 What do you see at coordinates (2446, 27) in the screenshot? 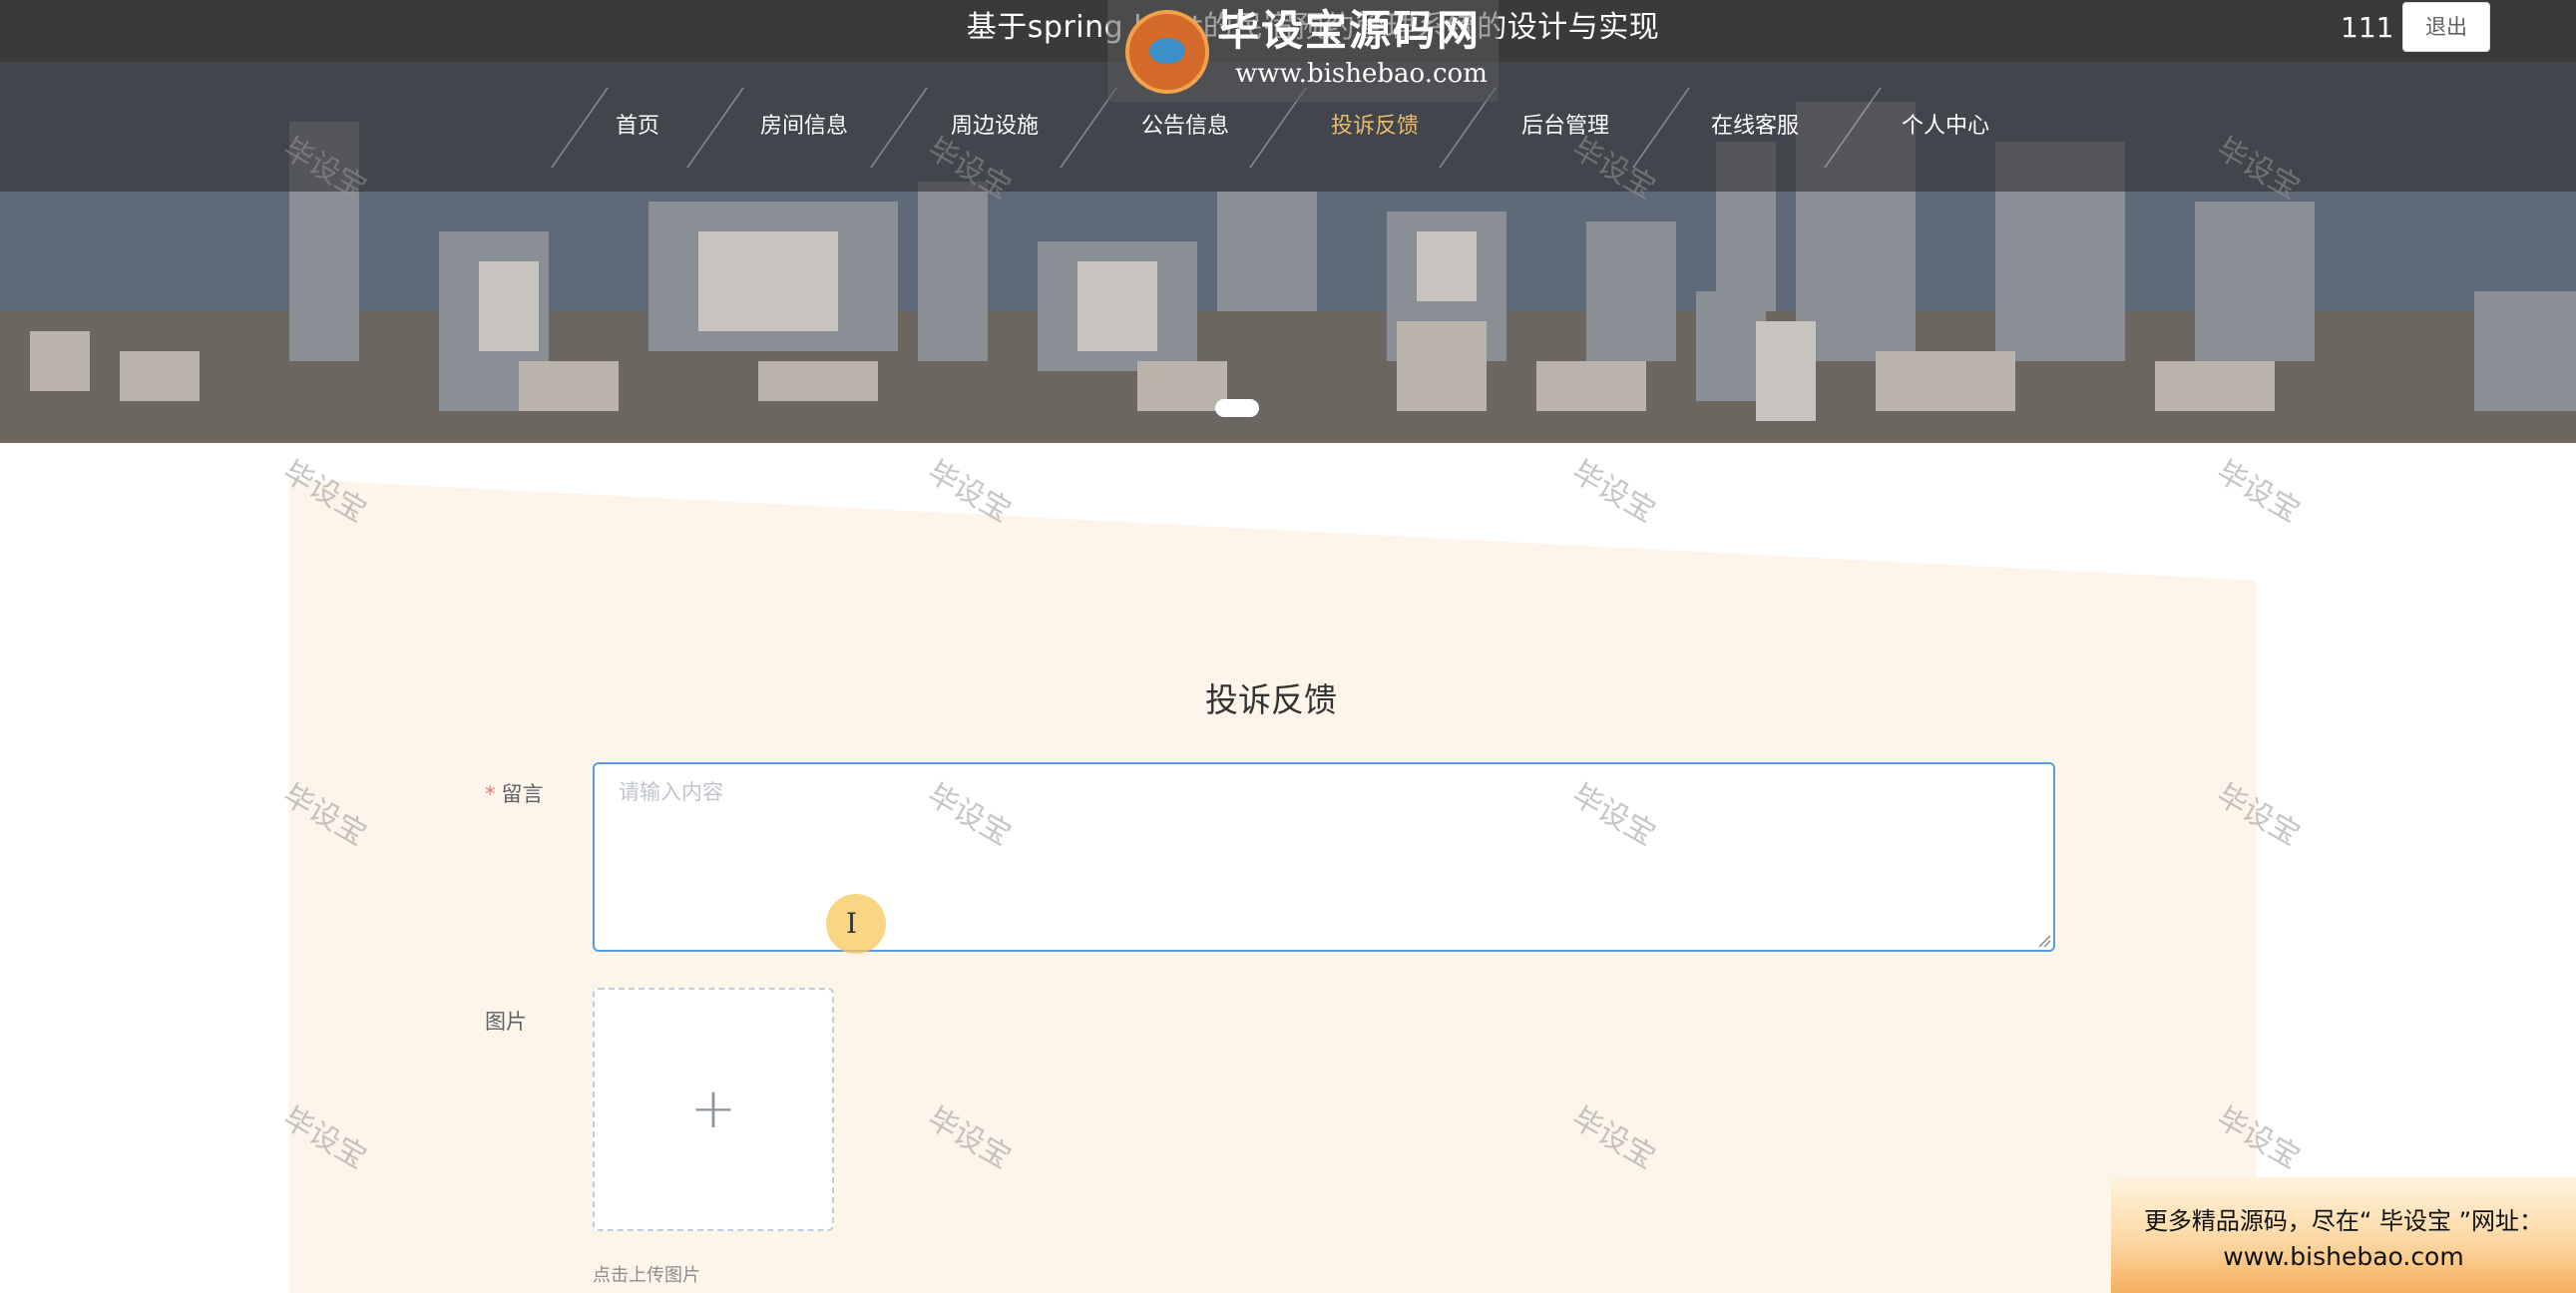
I see `logout-button: 退出` at bounding box center [2446, 27].